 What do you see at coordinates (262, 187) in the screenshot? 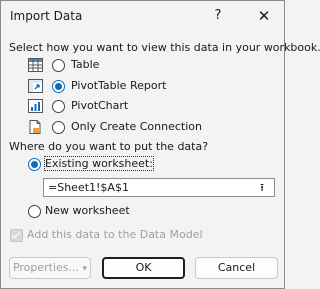
I see `collapse-dialog-icon: ⭱` at bounding box center [262, 187].